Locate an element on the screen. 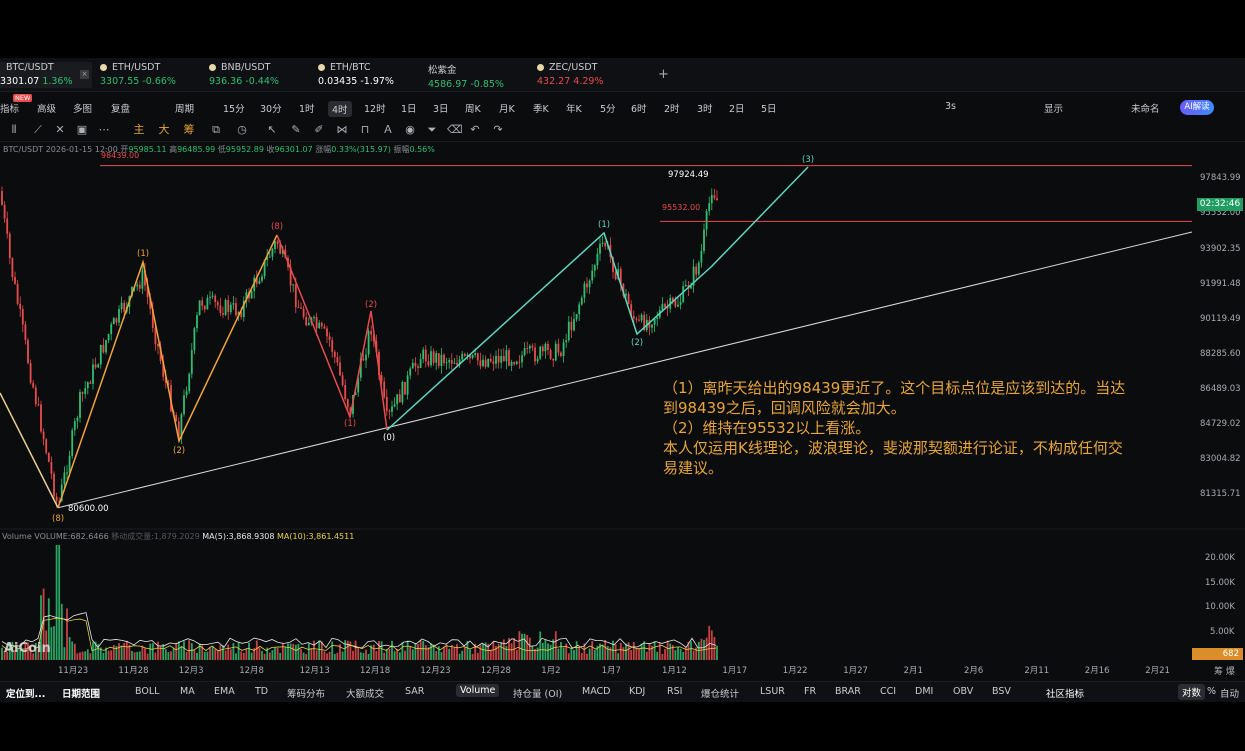 Image resolution: width=1245 pixels, height=751 pixels. indicator-bsv: BSV is located at coordinates (1001, 691).